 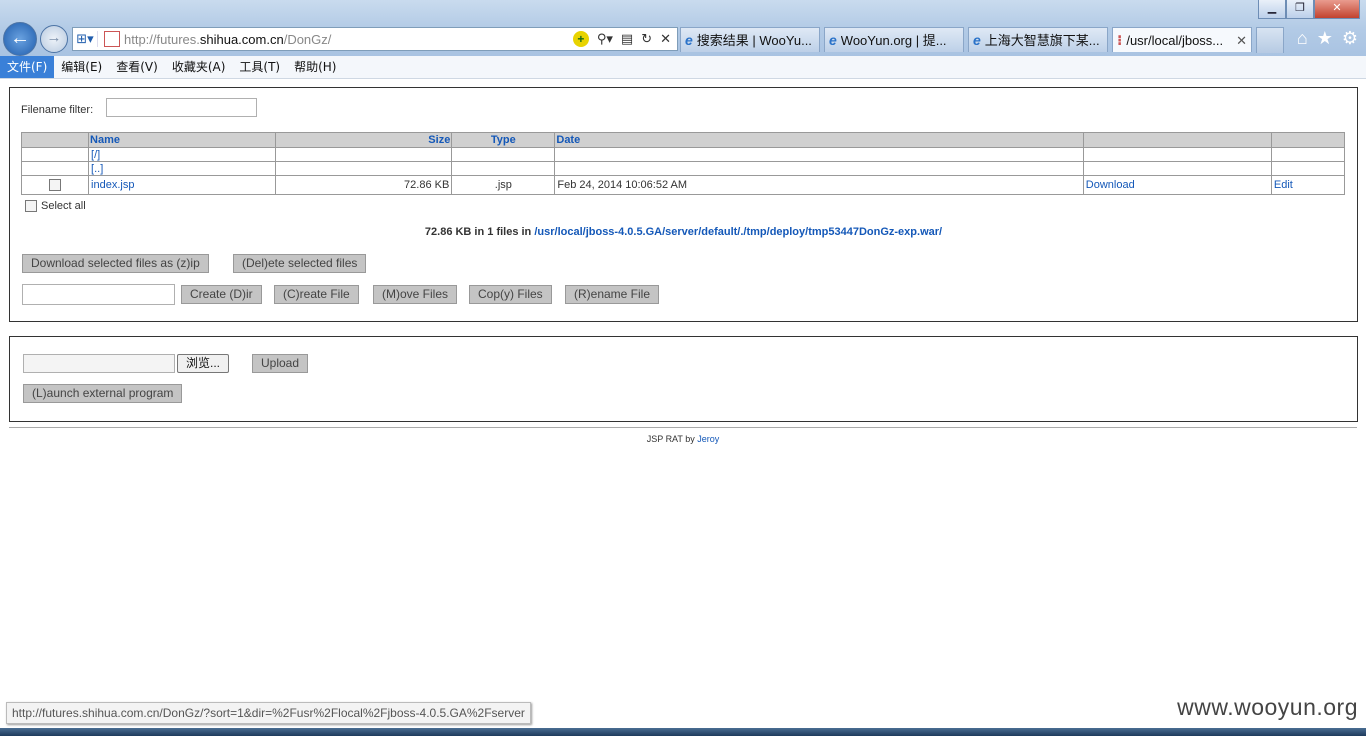 I want to click on compat-view-icon: ⊞▾, so click(x=85, y=39).